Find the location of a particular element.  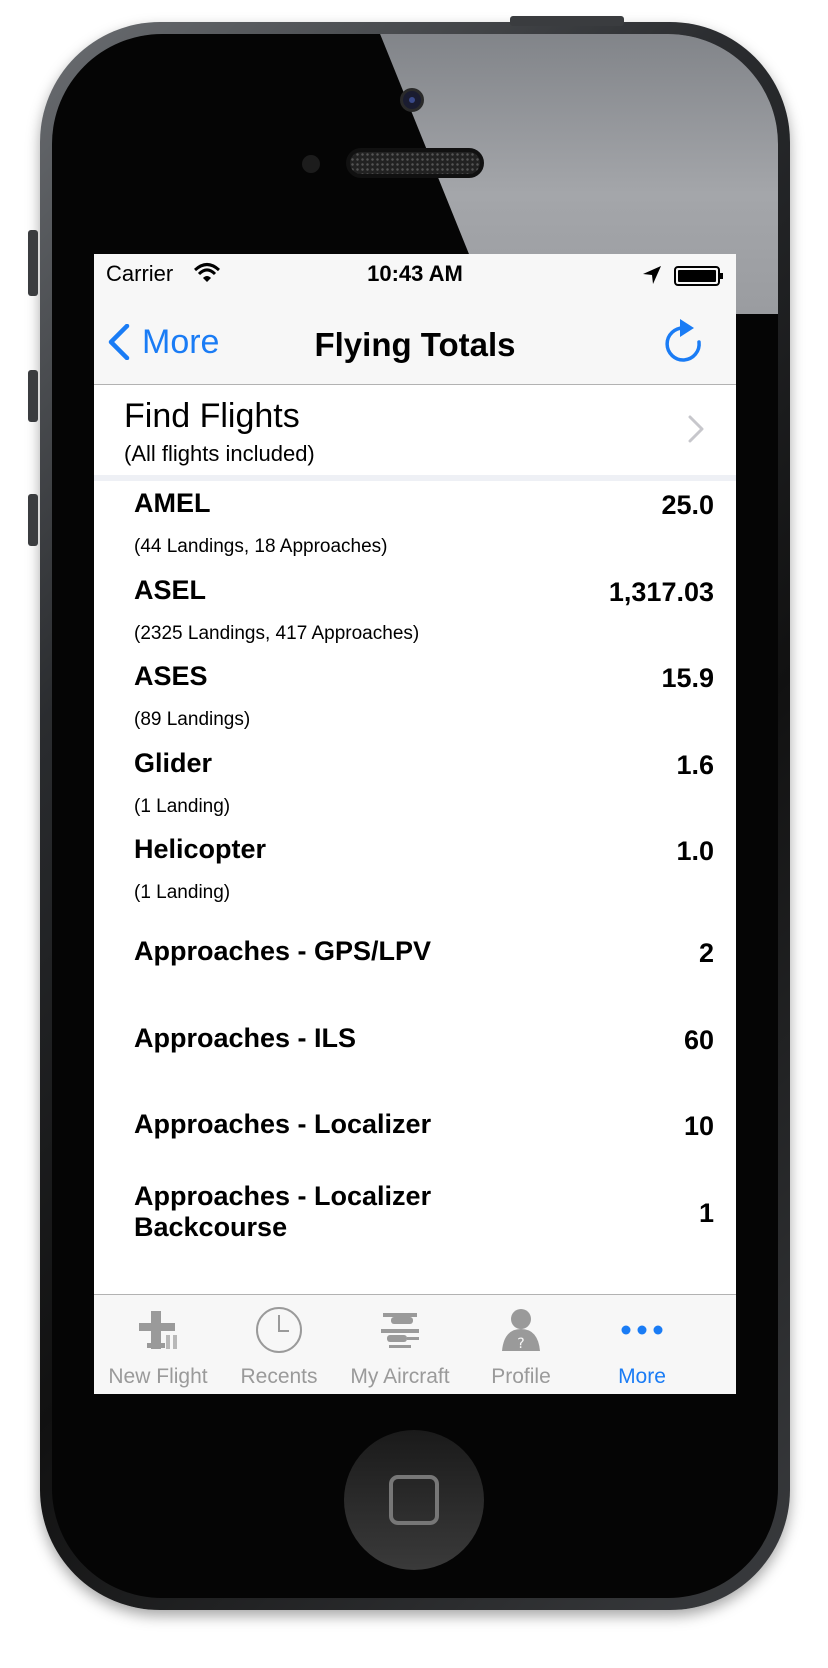

total-value: 1.0 is located at coordinates (695, 851).